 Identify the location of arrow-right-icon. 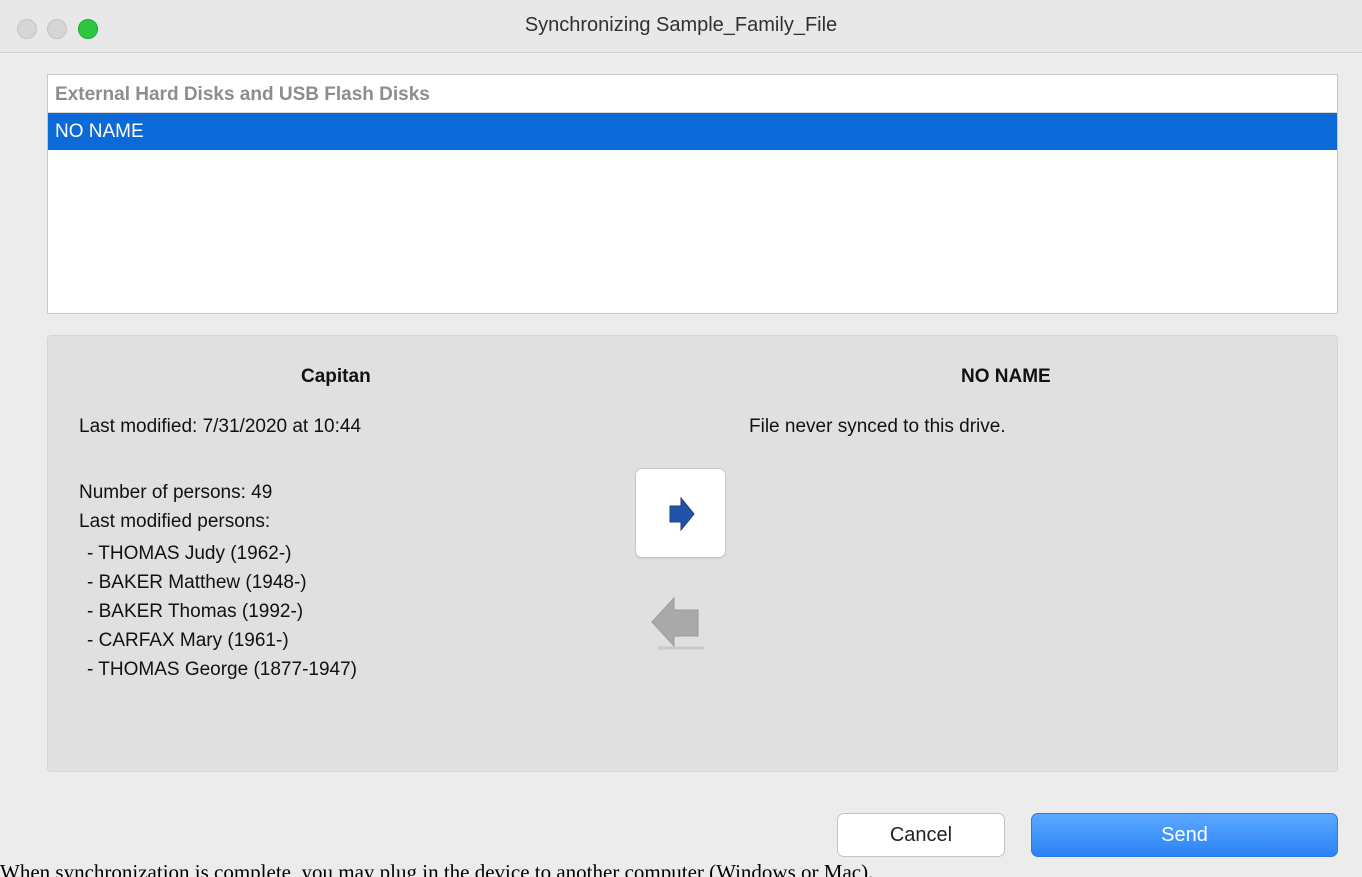
(682, 514).